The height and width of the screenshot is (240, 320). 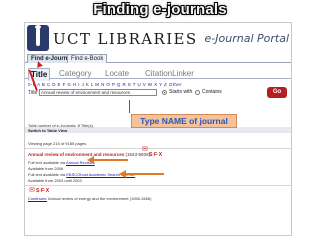 I want to click on library-brand: UCT LIBRARIES, so click(x=125, y=39).